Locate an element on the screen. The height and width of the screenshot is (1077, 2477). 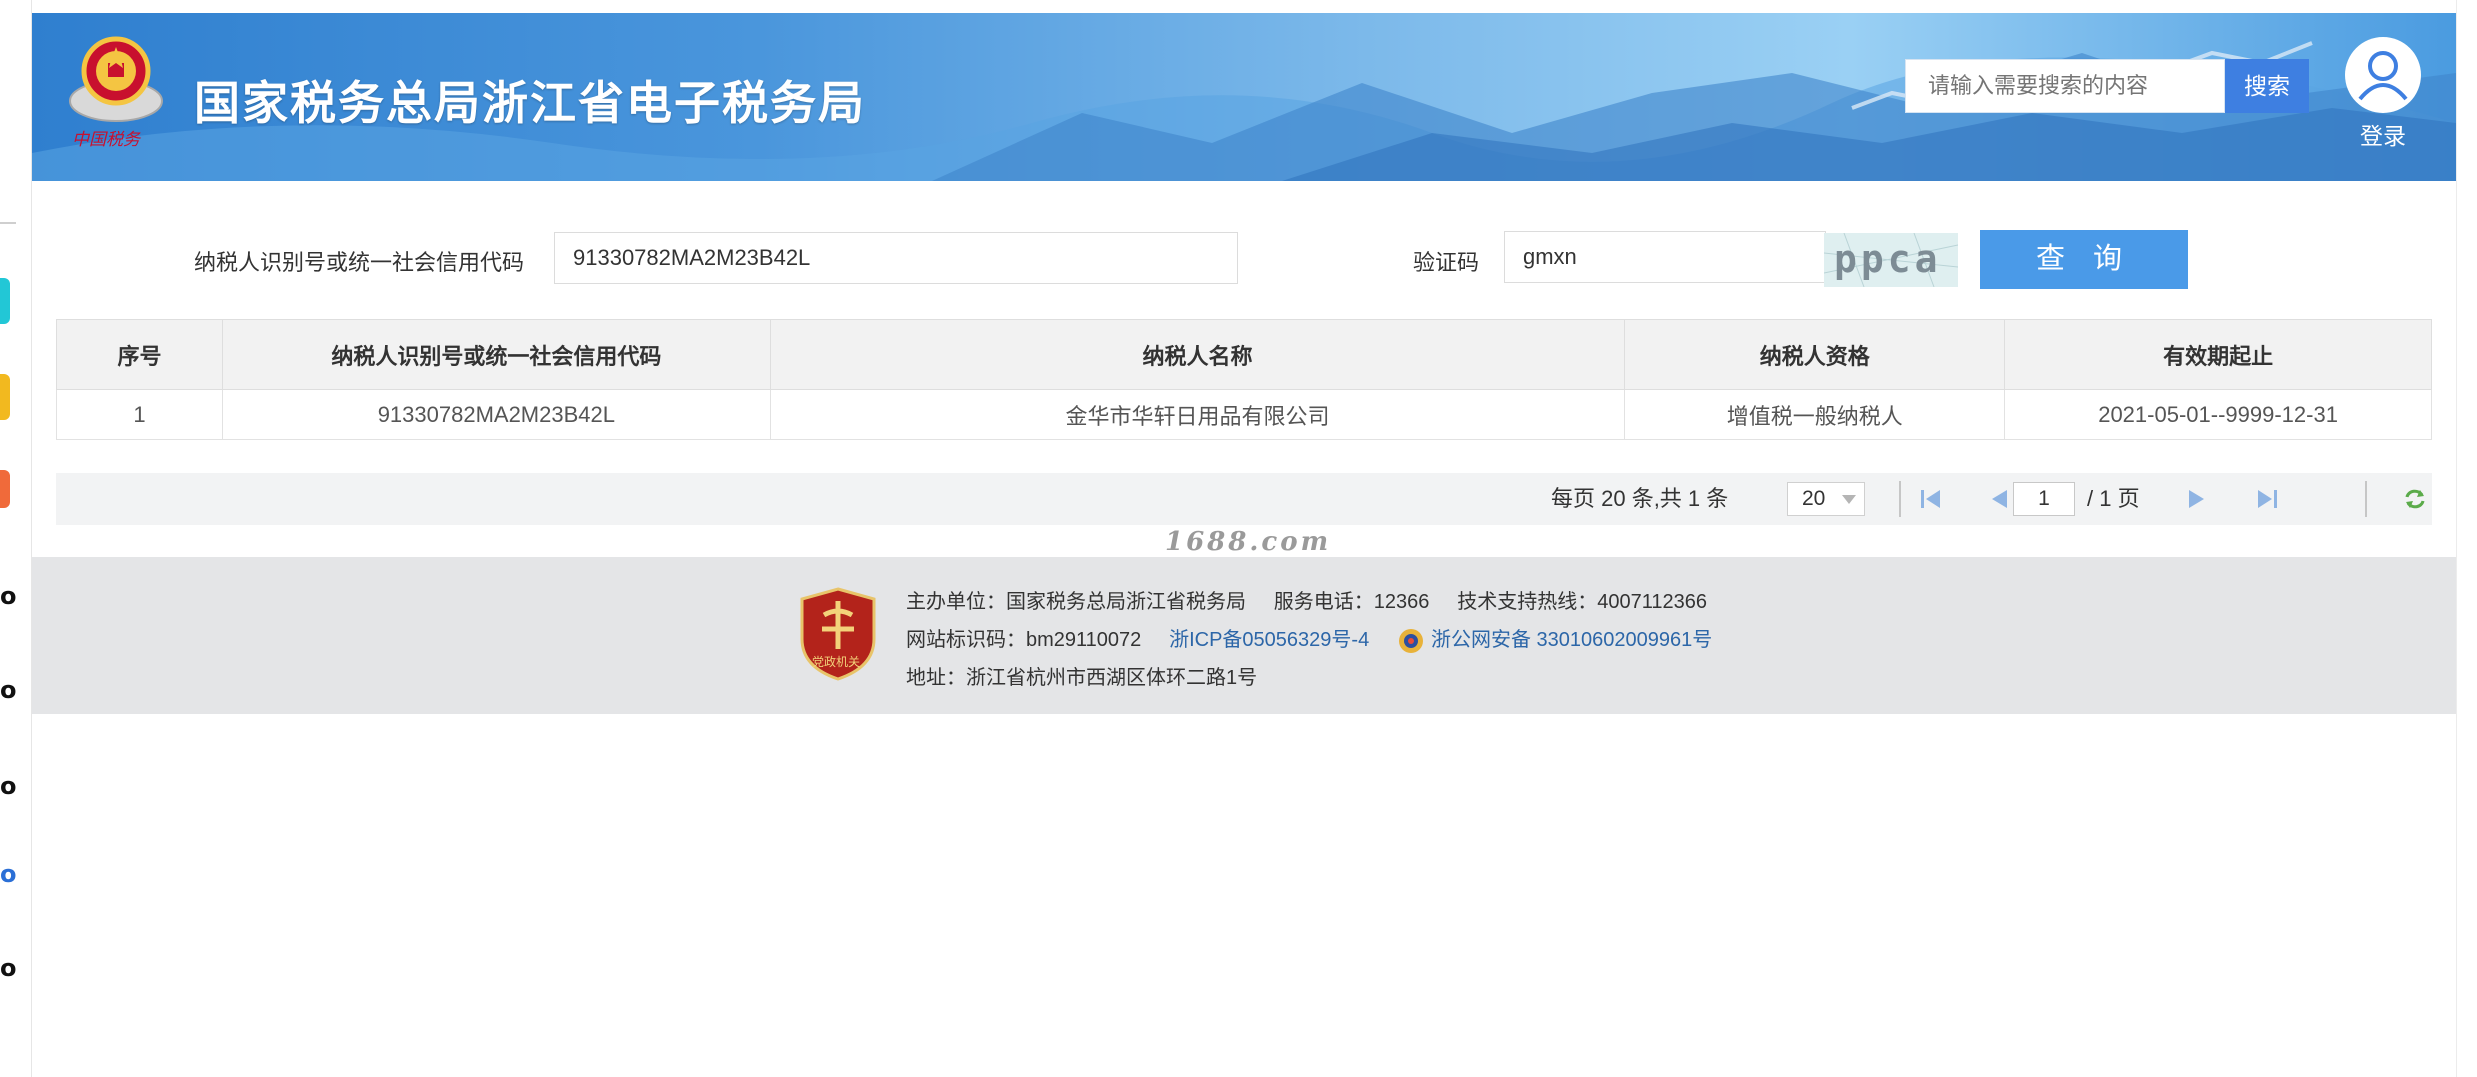
footer-address: 地址：浙江省杭州市西湖区体环二路1号 is located at coordinates (1082, 678).